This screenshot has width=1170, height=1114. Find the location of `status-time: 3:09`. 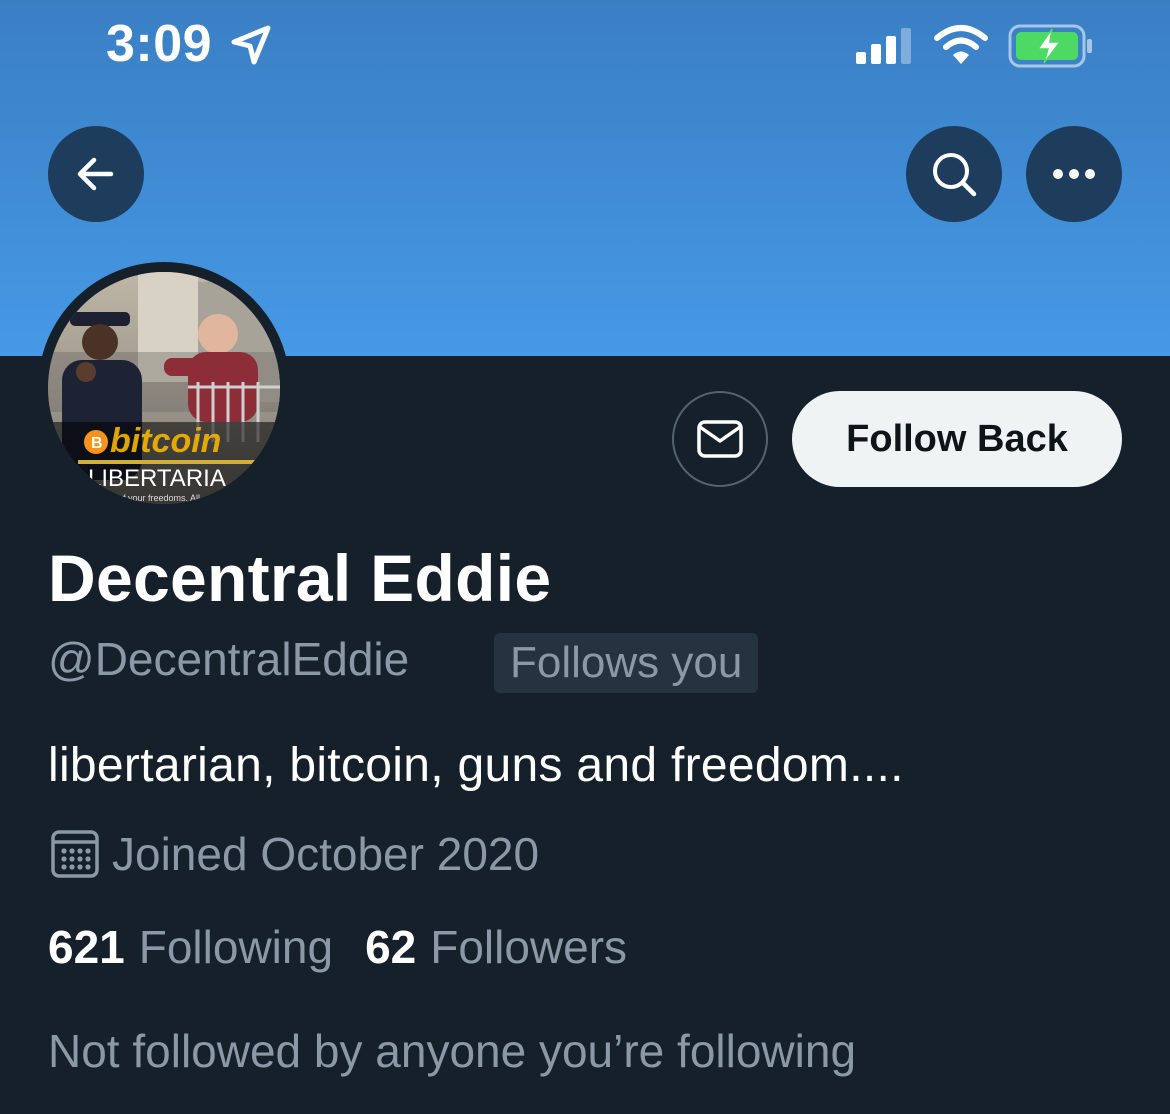

status-time: 3:09 is located at coordinates (159, 44).